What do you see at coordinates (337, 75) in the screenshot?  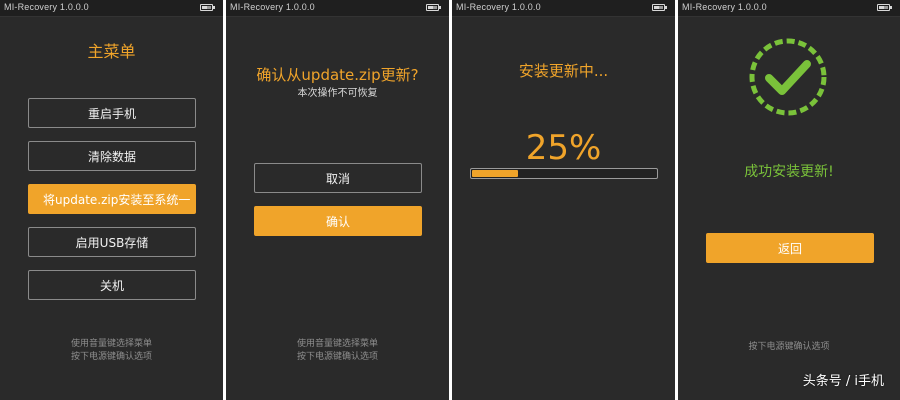 I see `confirm-title: 确认从update.zip更新?` at bounding box center [337, 75].